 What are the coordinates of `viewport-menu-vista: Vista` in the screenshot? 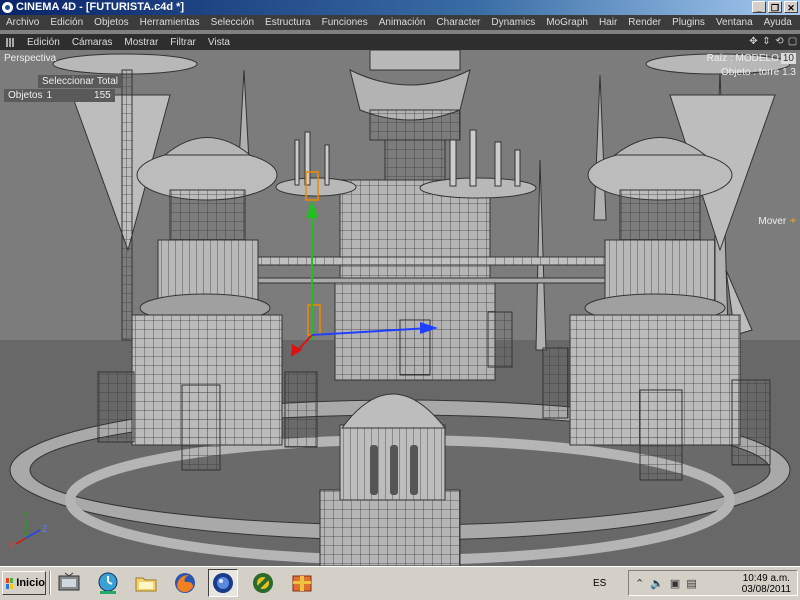 It's located at (219, 42).